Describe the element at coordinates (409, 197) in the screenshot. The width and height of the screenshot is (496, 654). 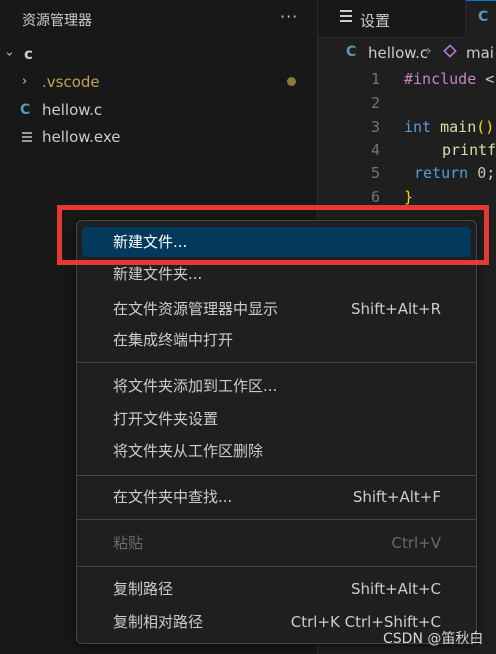
I see `code-line-6: }` at that location.